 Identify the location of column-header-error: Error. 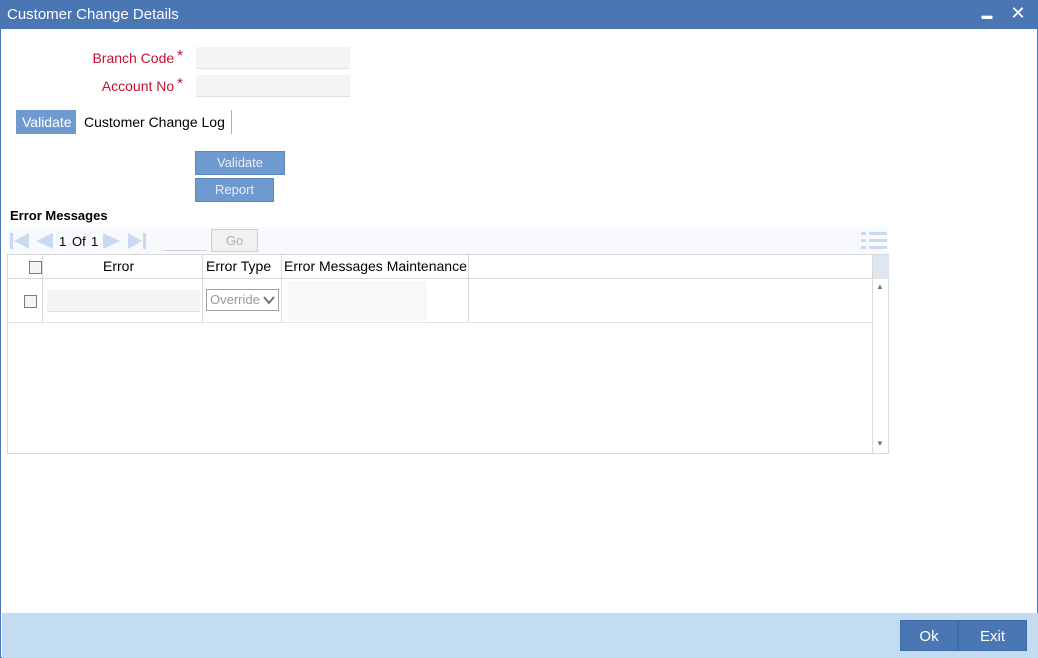
(119, 266).